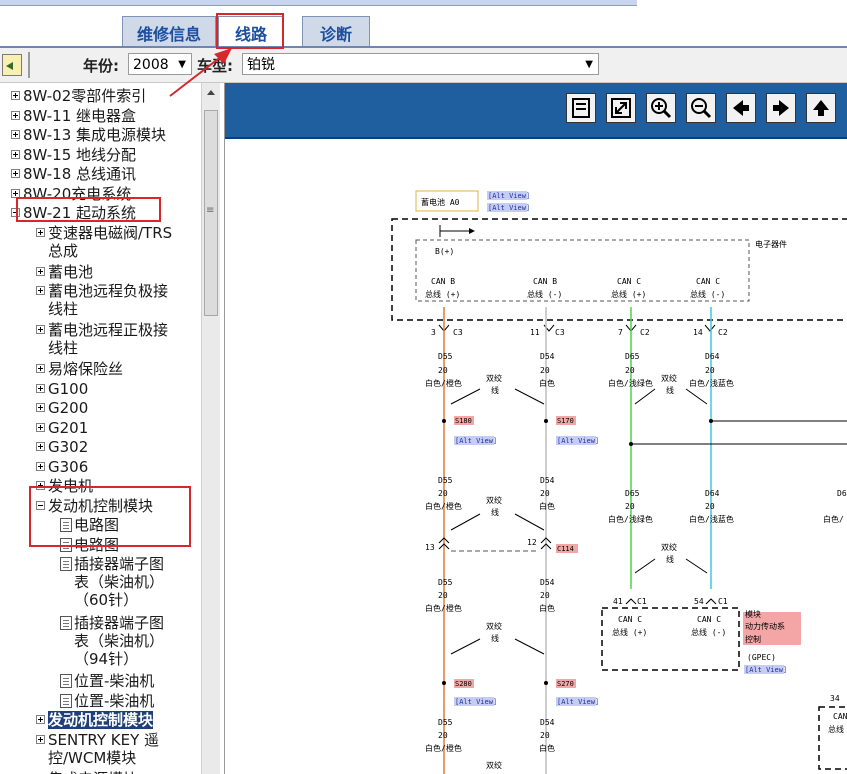 The image size is (847, 774). I want to click on tree-item-label: 集成电源模块, so click(93, 772).